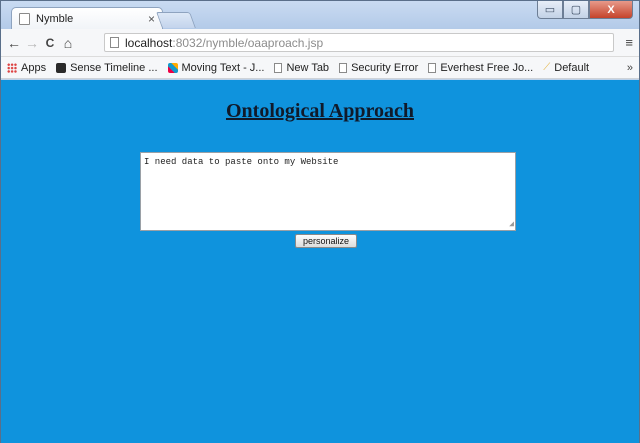 Image resolution: width=640 pixels, height=443 pixels. I want to click on sense-timeline-icon, so click(61, 67).